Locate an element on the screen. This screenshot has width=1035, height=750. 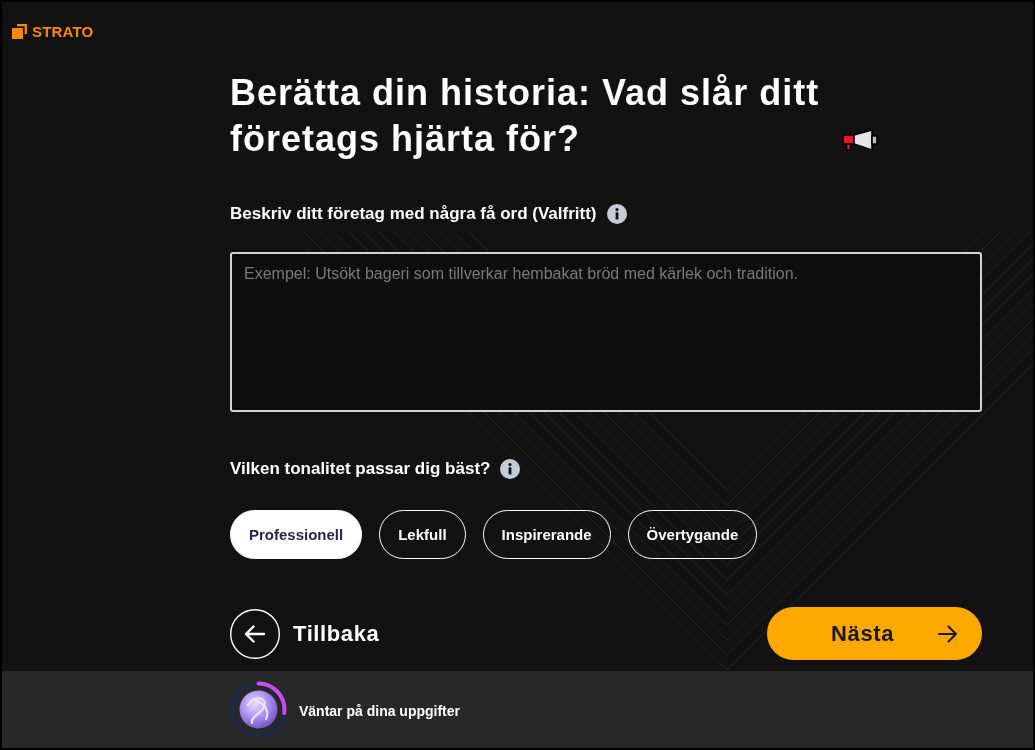
back-button: Tillbaka is located at coordinates (305, 633).